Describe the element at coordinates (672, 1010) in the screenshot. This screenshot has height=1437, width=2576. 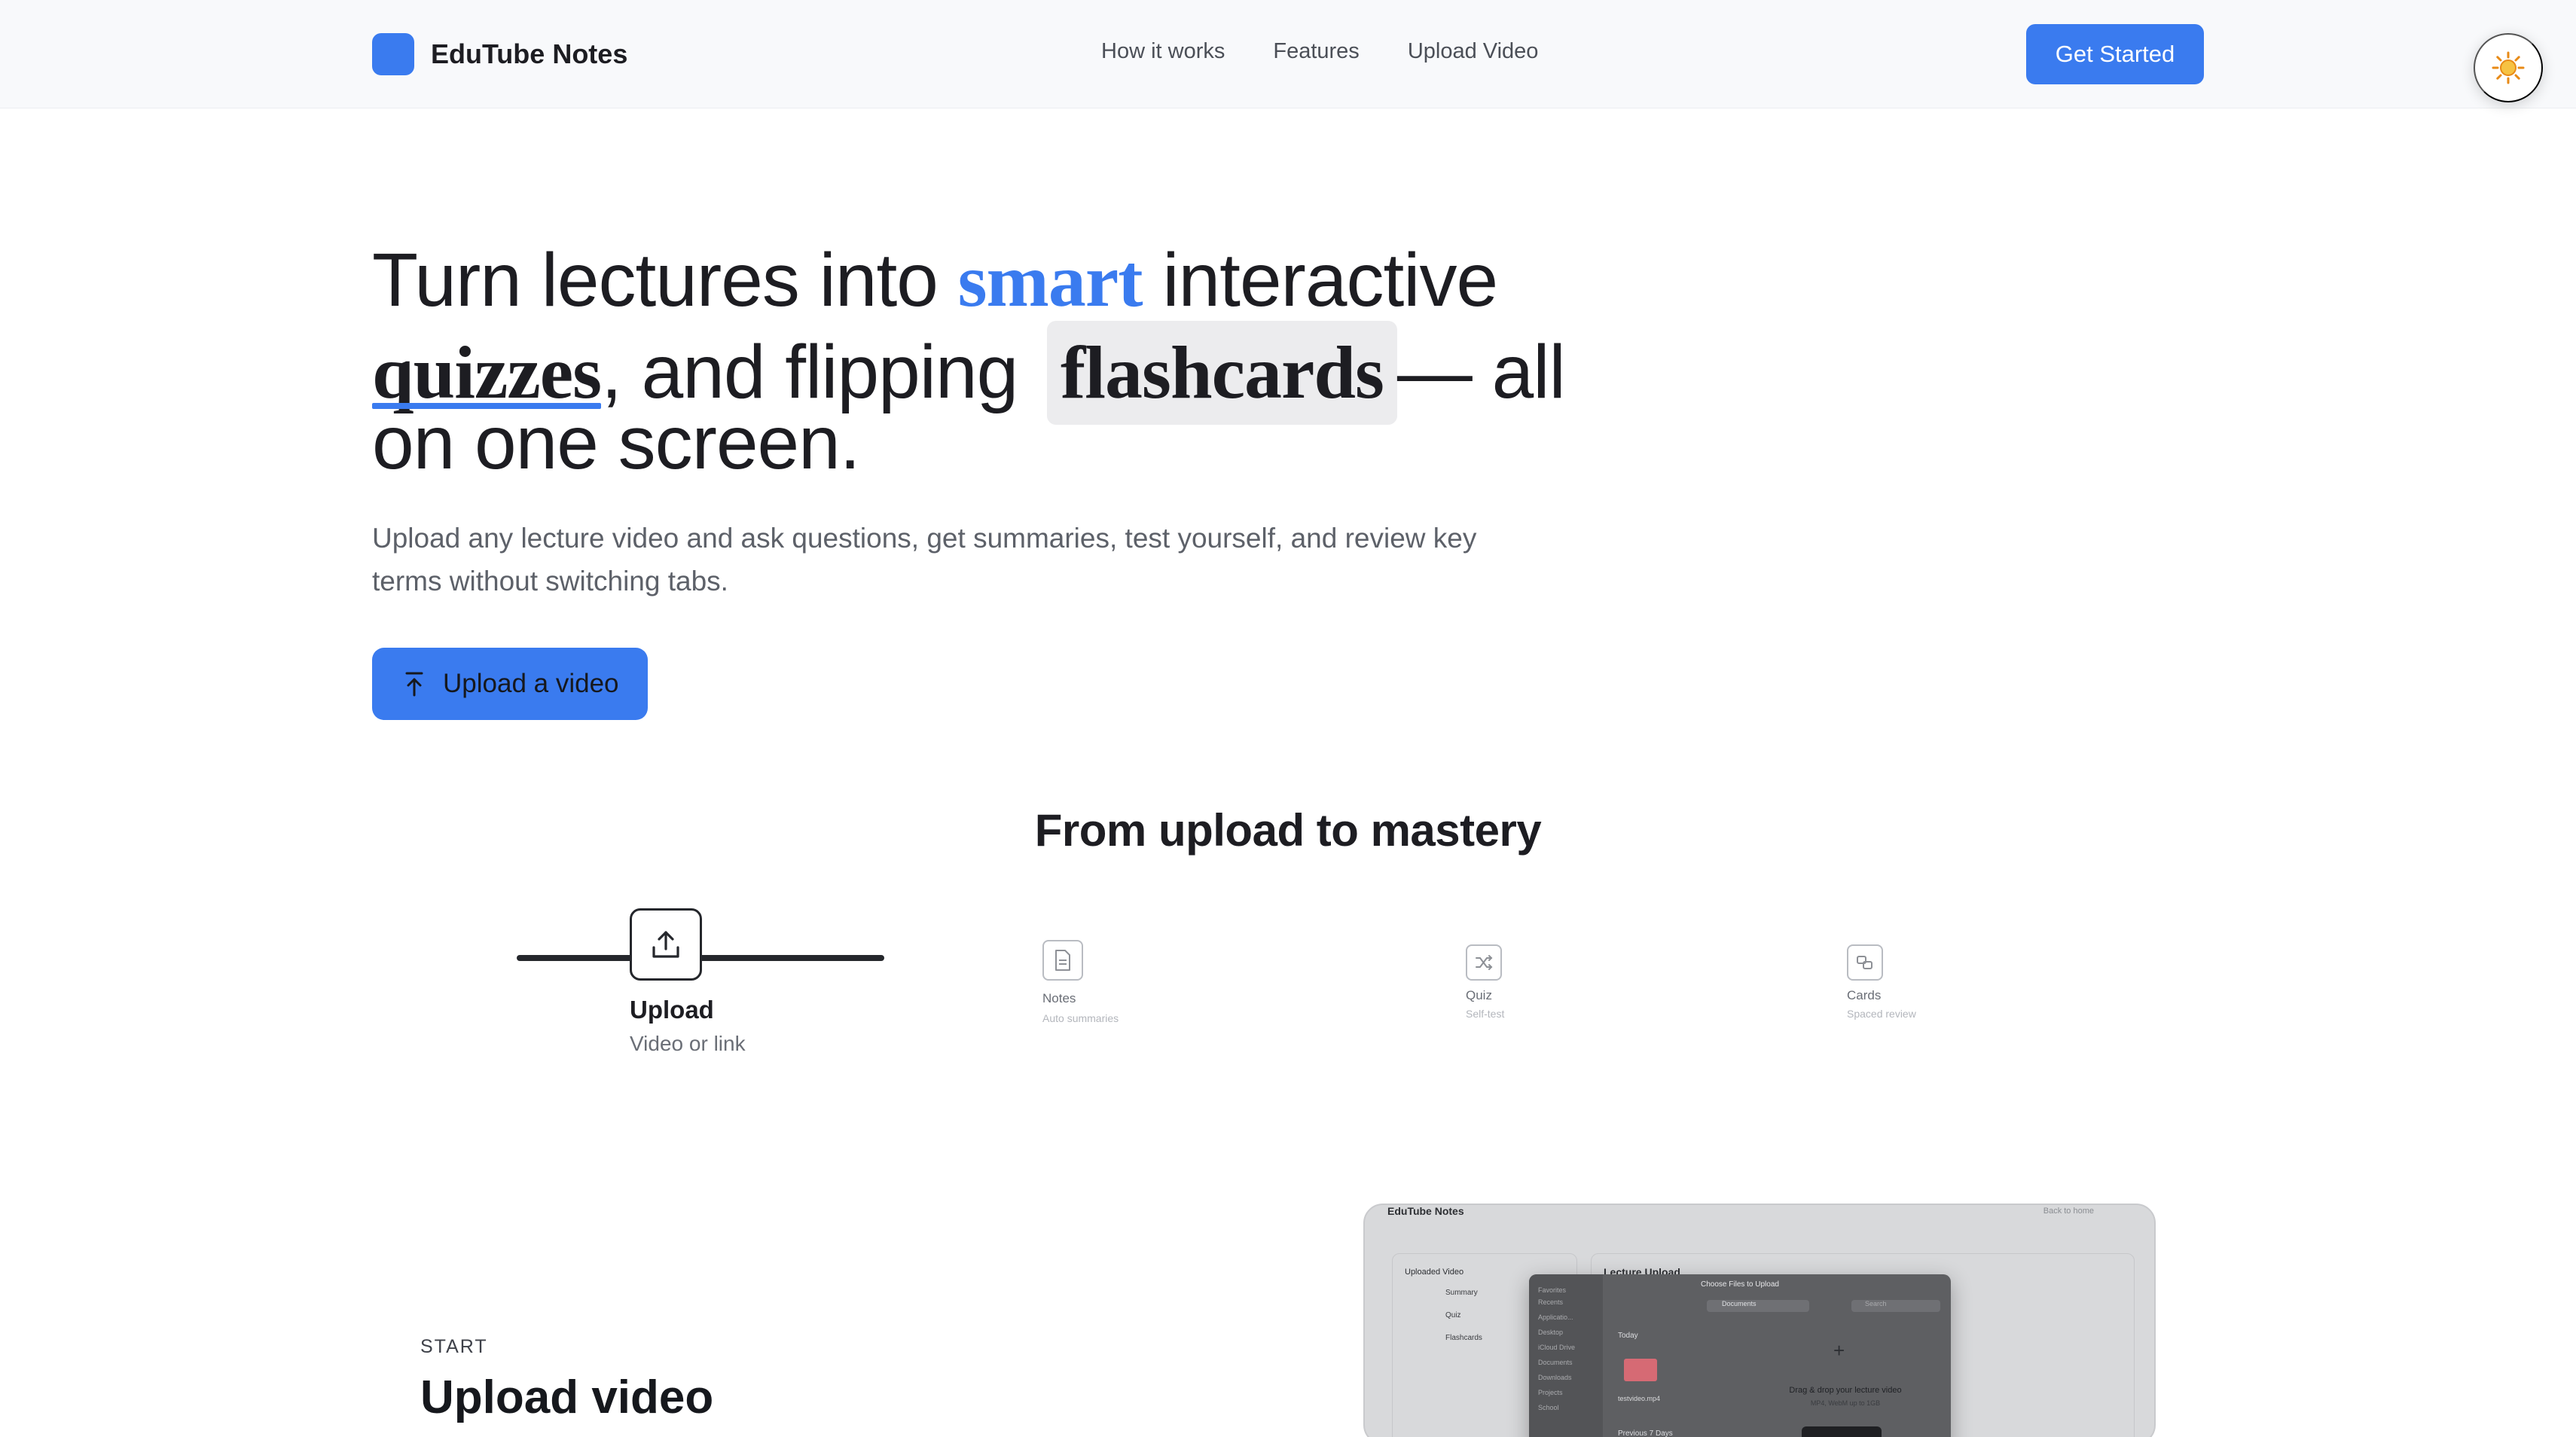
I see `step-upload-label: Upload` at that location.